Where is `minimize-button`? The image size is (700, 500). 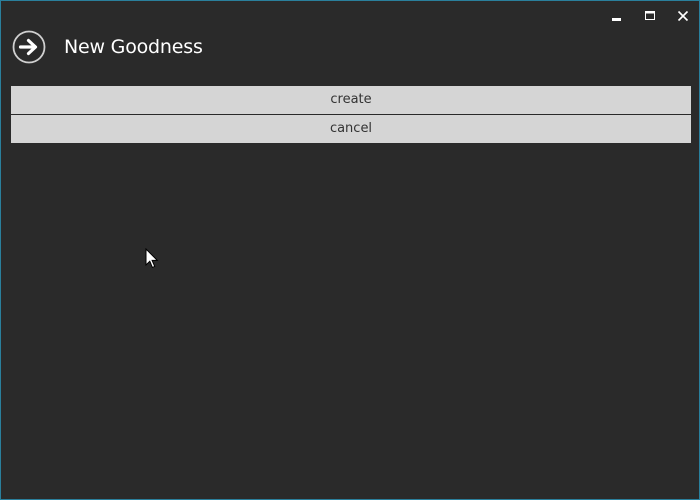
minimize-button is located at coordinates (616, 16).